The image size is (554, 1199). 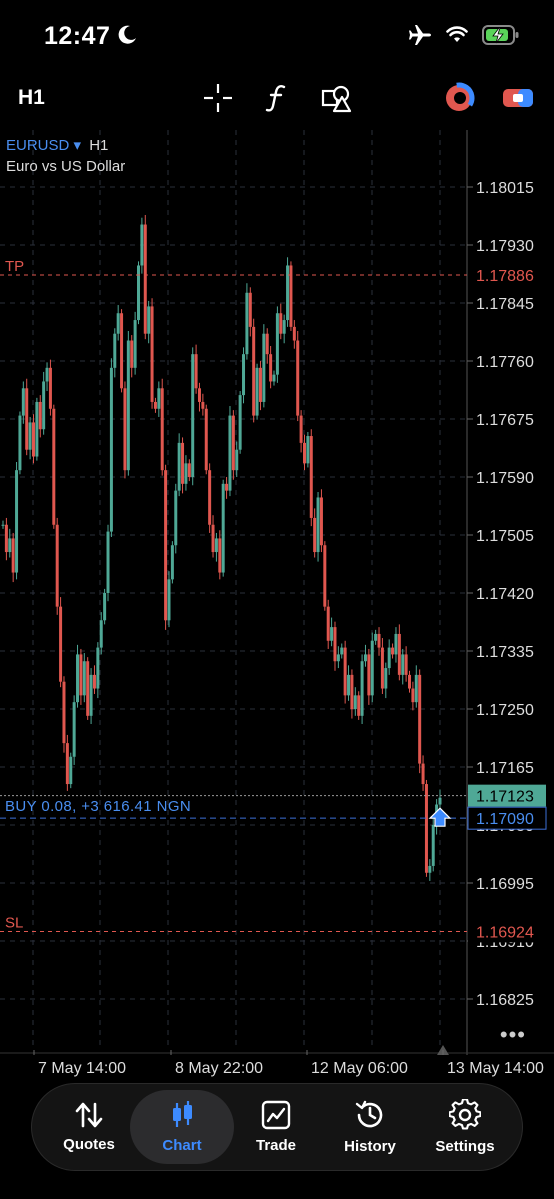 I want to click on tab-chart: Chart, so click(x=182, y=1127).